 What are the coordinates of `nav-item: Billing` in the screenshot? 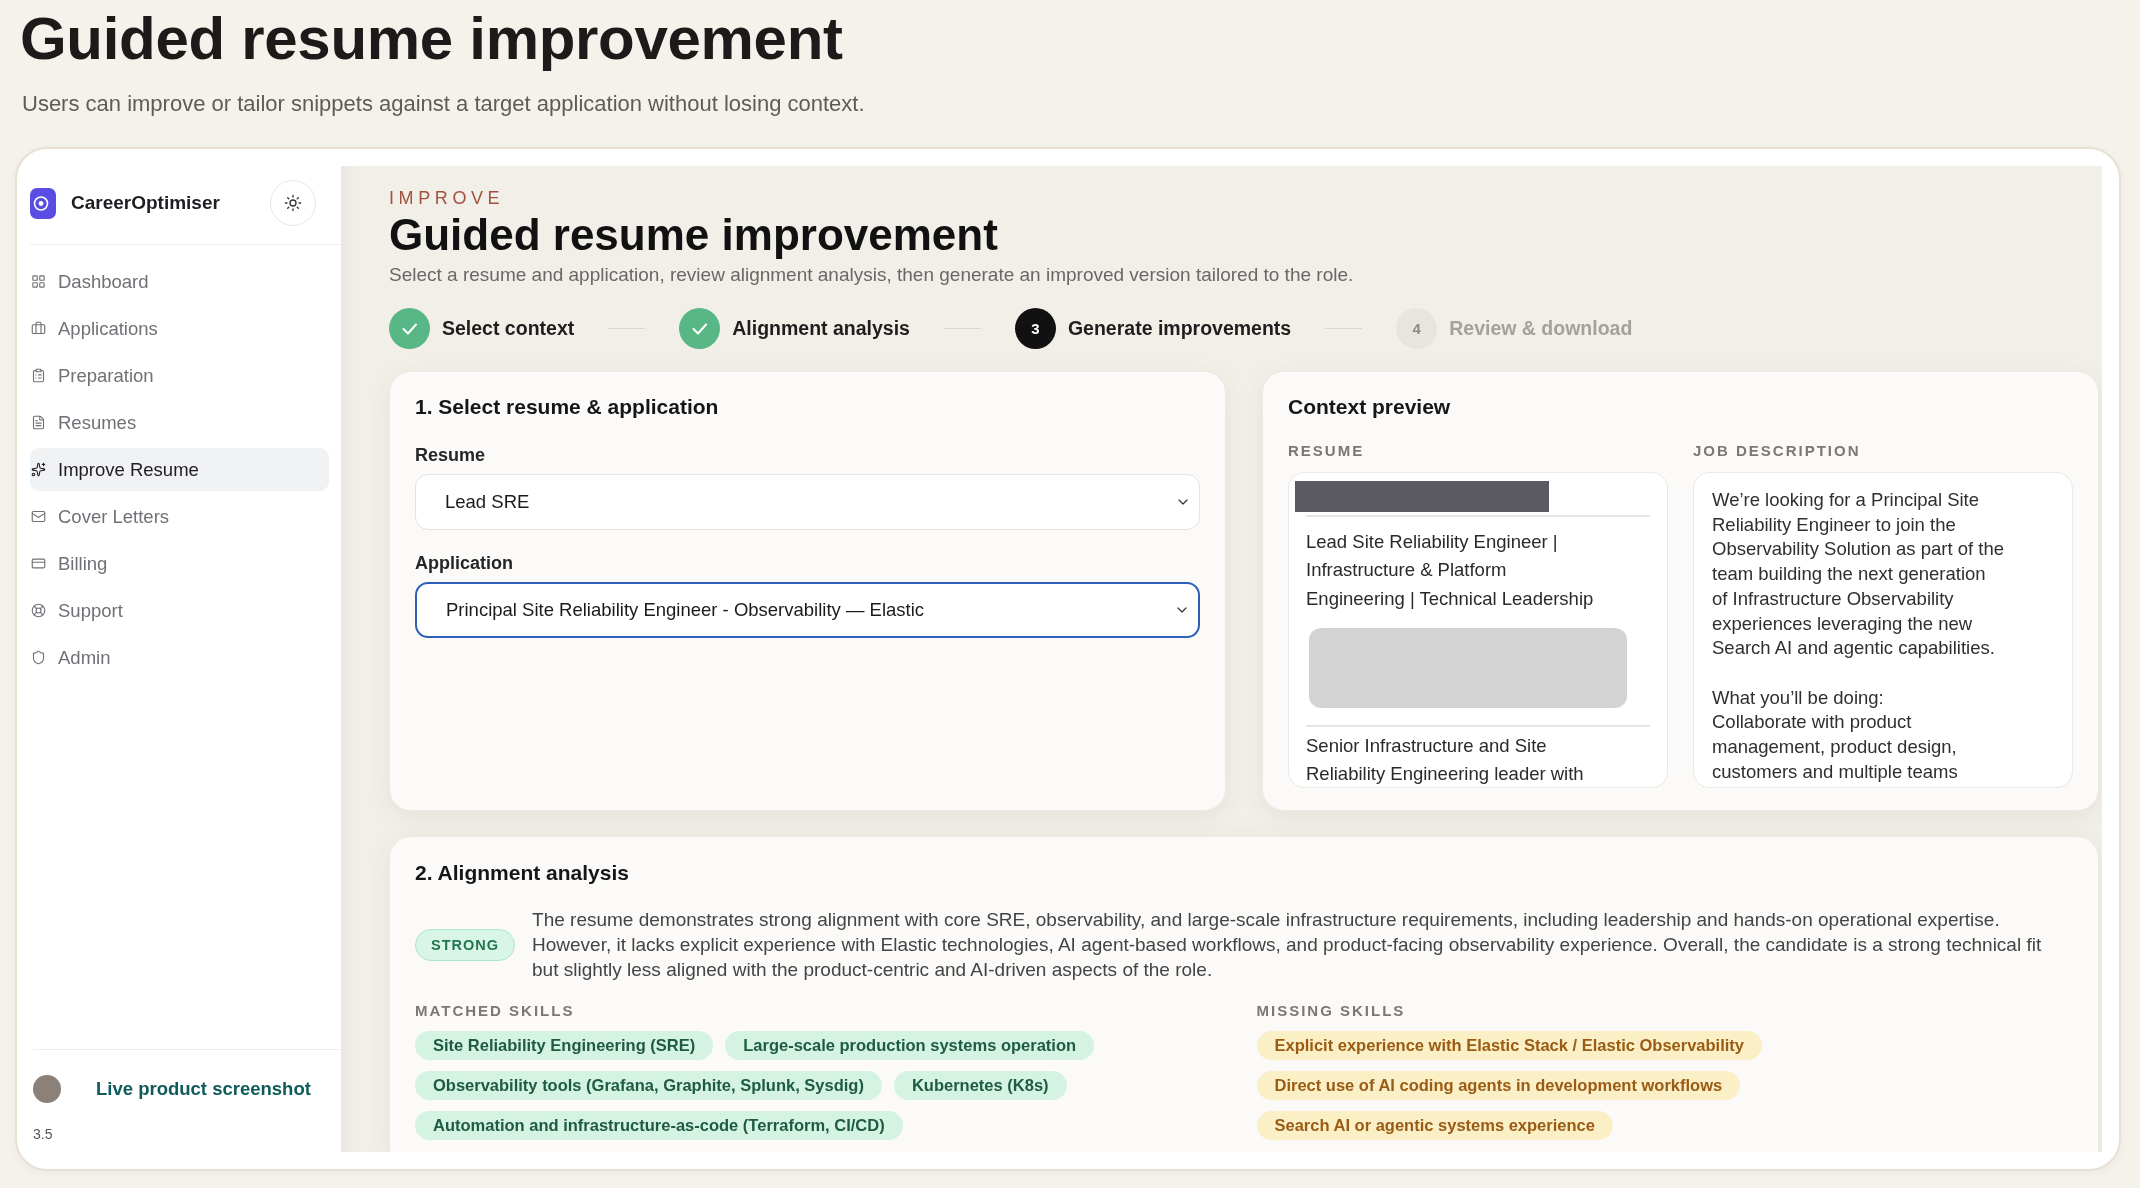 It's located at (179, 563).